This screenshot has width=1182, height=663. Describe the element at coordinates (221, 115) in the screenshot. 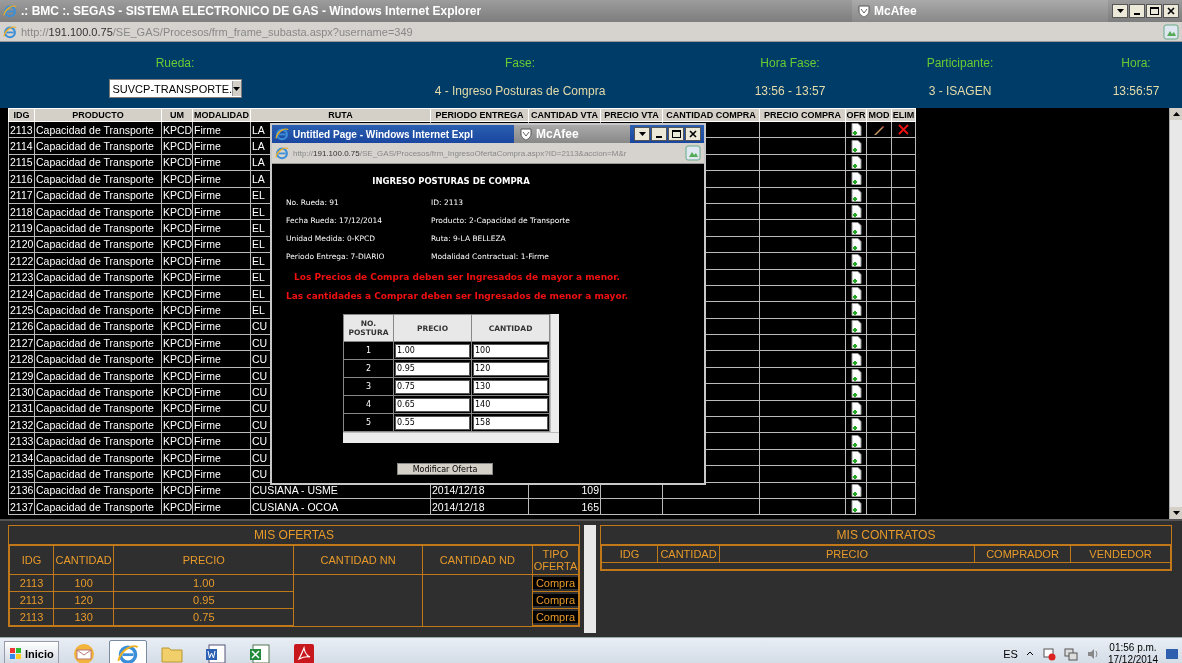

I see `column-header: MODALIDAD` at that location.